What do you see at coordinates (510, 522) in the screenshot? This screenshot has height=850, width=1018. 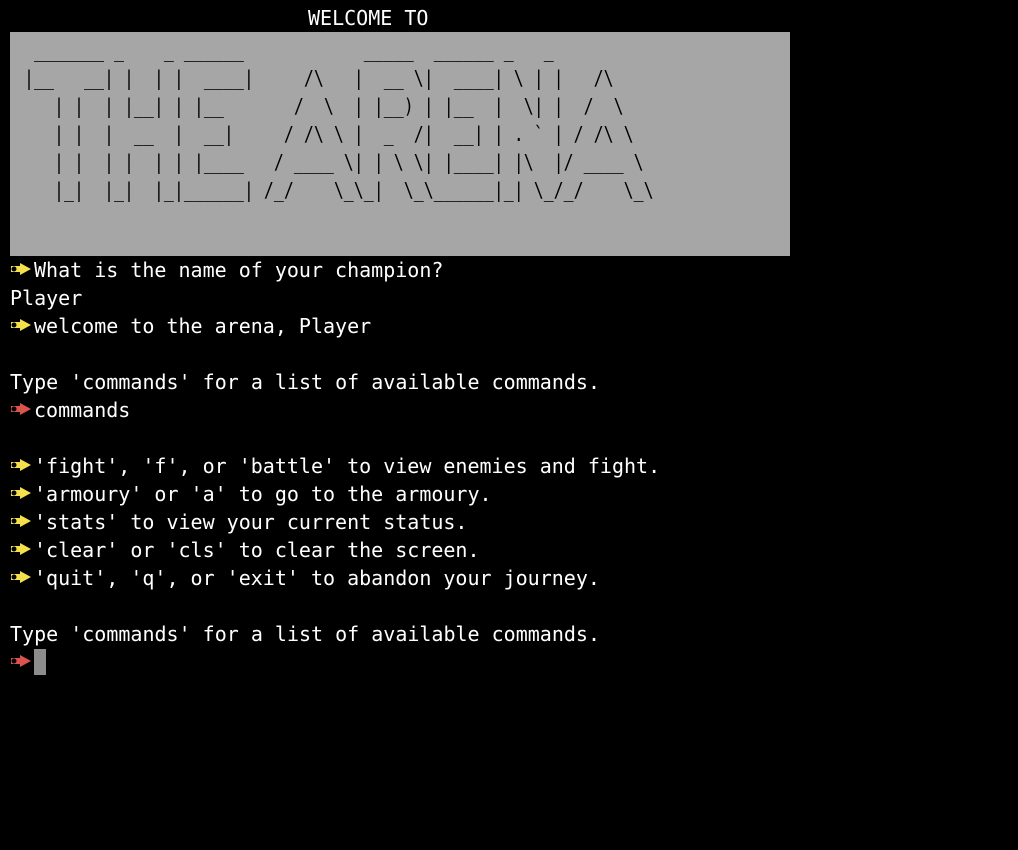 I see `command-item-stats: 'stats' to view your current status.` at bounding box center [510, 522].